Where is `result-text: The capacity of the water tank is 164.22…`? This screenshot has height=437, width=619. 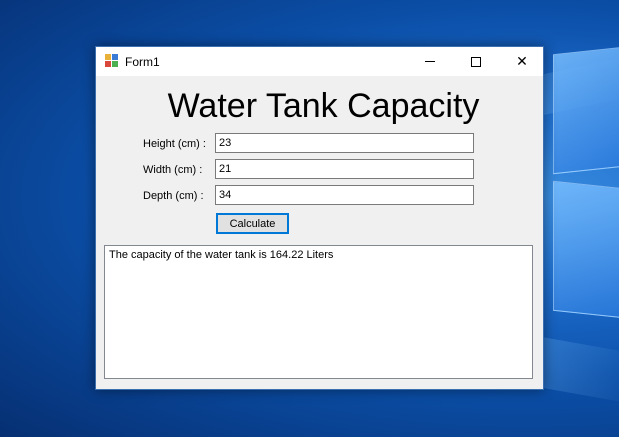
result-text: The capacity of the water tank is 164.22… is located at coordinates (221, 255).